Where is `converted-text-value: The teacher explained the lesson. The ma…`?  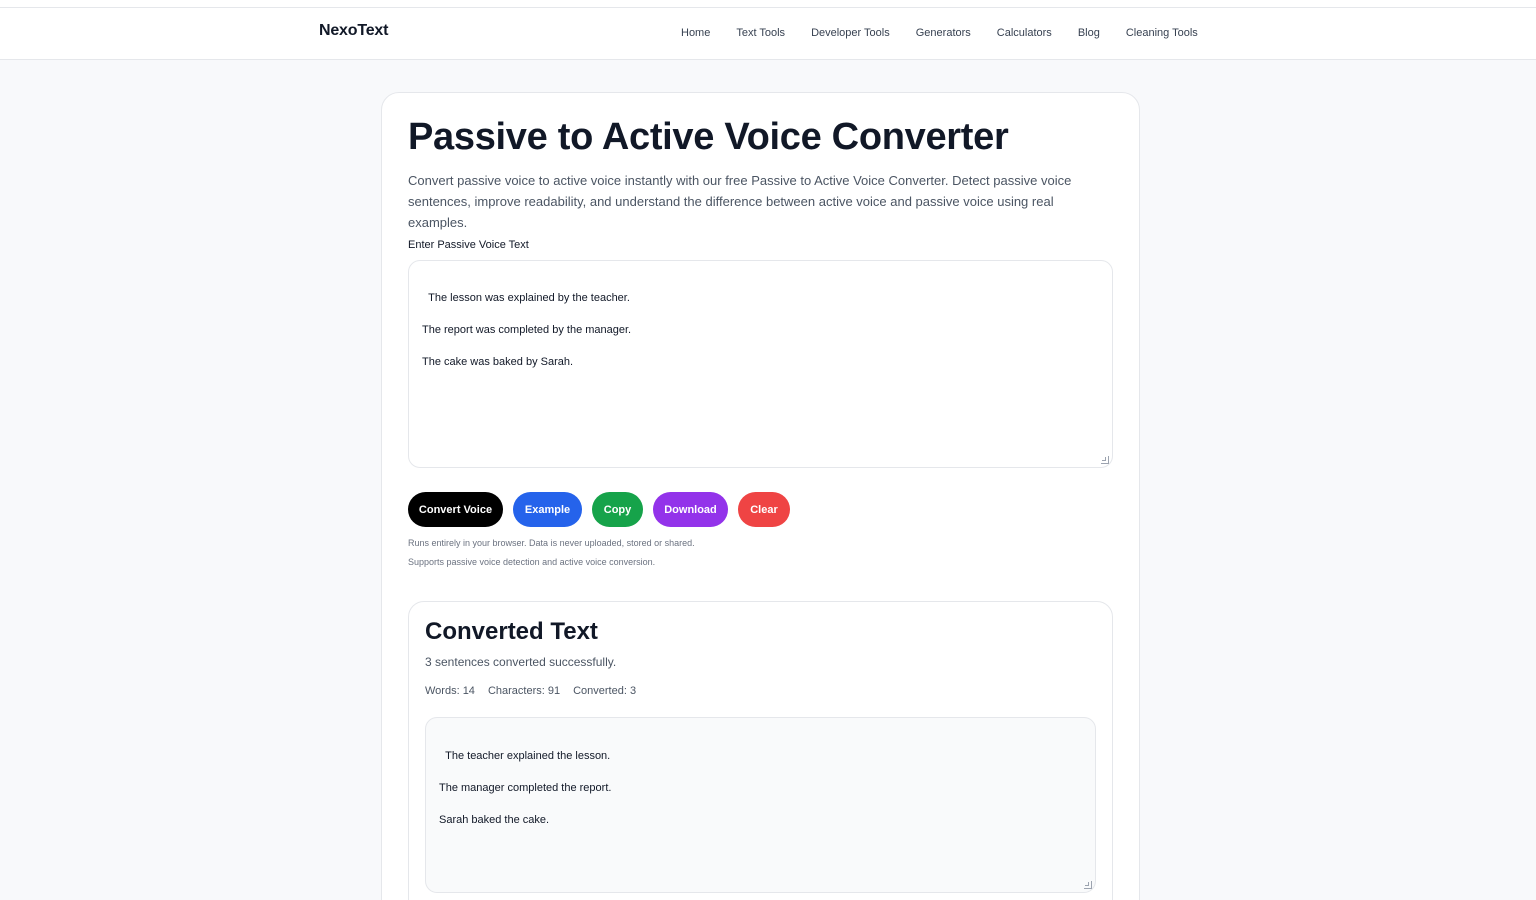 converted-text-value: The teacher explained the lesson. The ma… is located at coordinates (525, 788).